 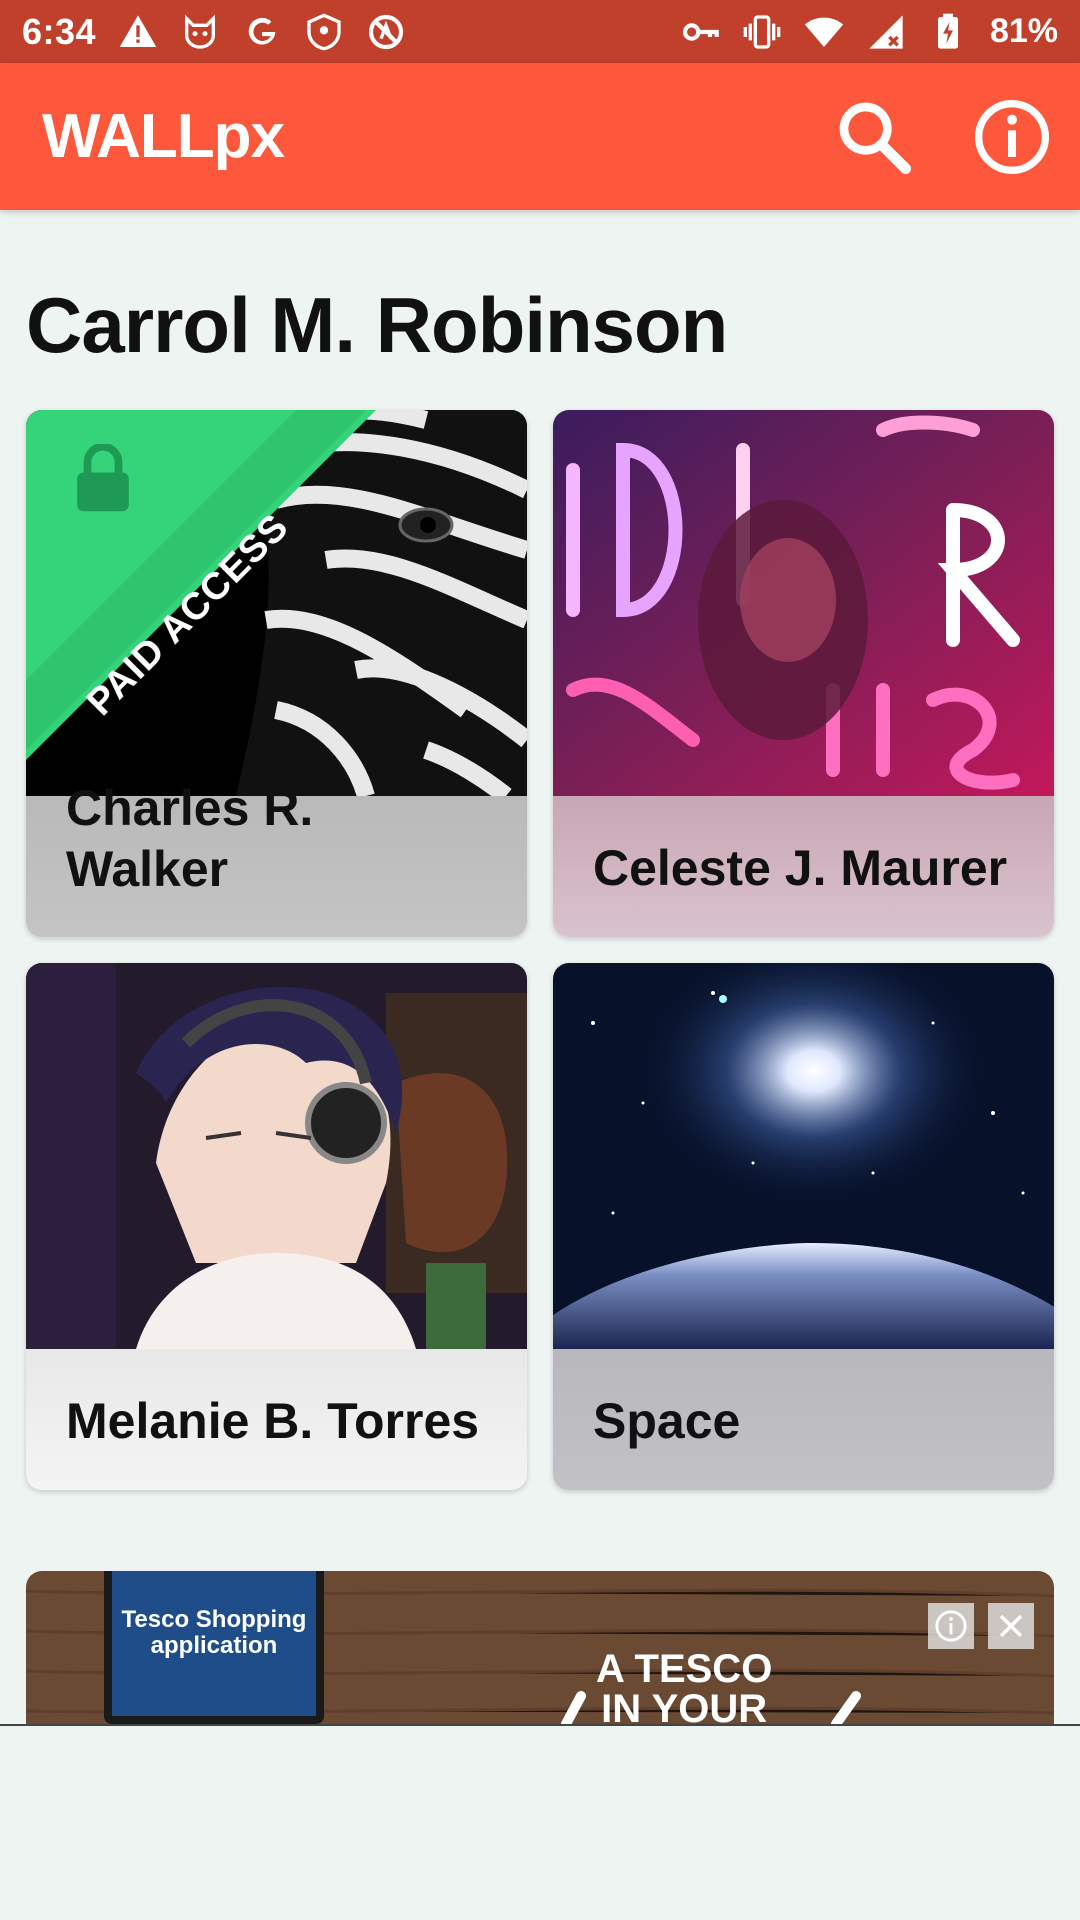 What do you see at coordinates (273, 1421) in the screenshot?
I see `card-label: Melanie B. Torres` at bounding box center [273, 1421].